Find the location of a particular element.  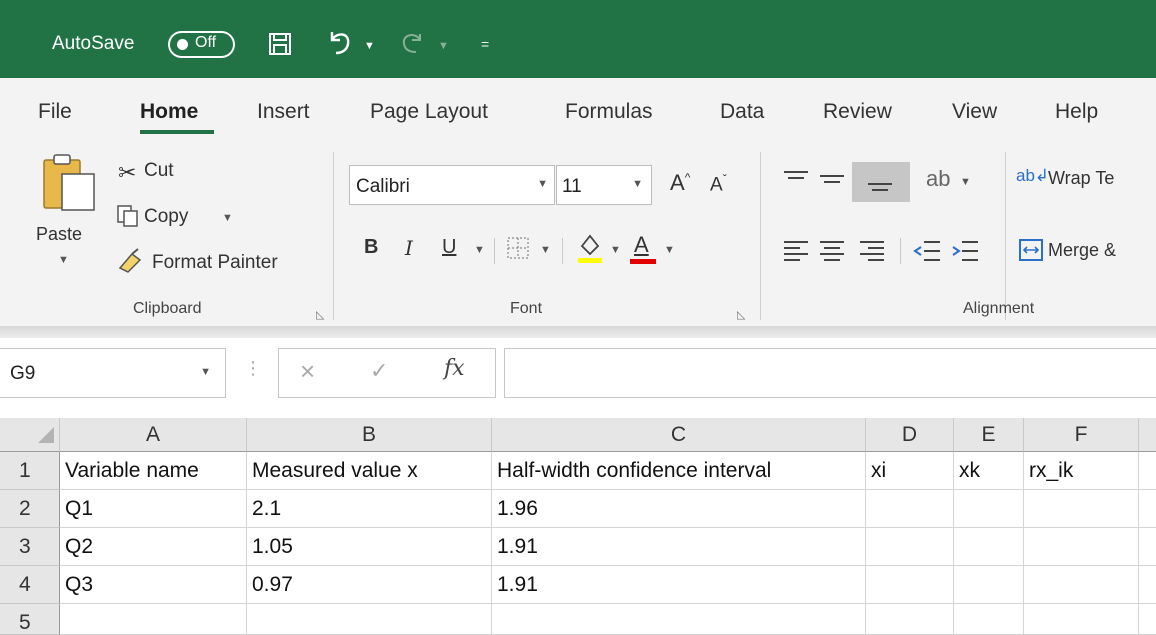

paste-label: Paste is located at coordinates (59, 234).